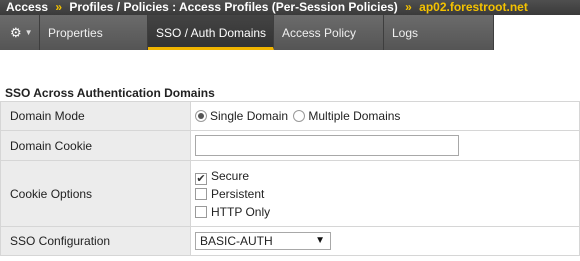 Image resolution: width=580 pixels, height=261 pixels. What do you see at coordinates (473, 7) in the screenshot?
I see `breadcrumb-host: ap02.forestroot.net` at bounding box center [473, 7].